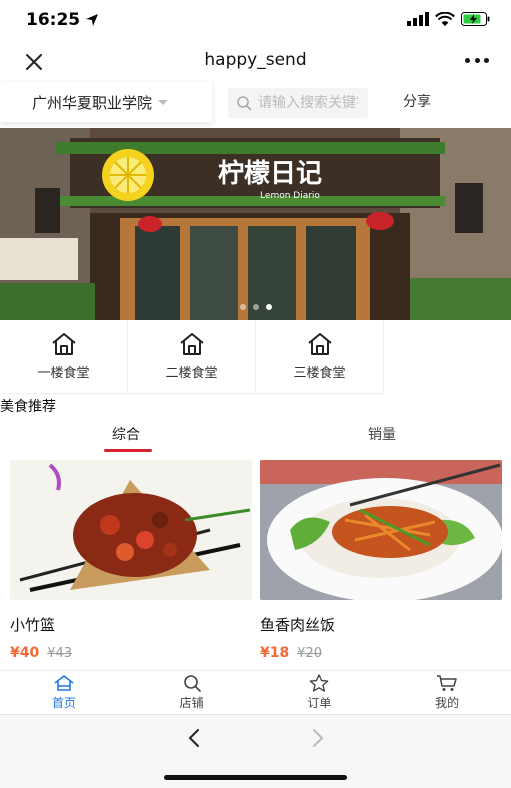 The width and height of the screenshot is (511, 788). What do you see at coordinates (255, 21) in the screenshot?
I see `status-bar: 16:25` at bounding box center [255, 21].